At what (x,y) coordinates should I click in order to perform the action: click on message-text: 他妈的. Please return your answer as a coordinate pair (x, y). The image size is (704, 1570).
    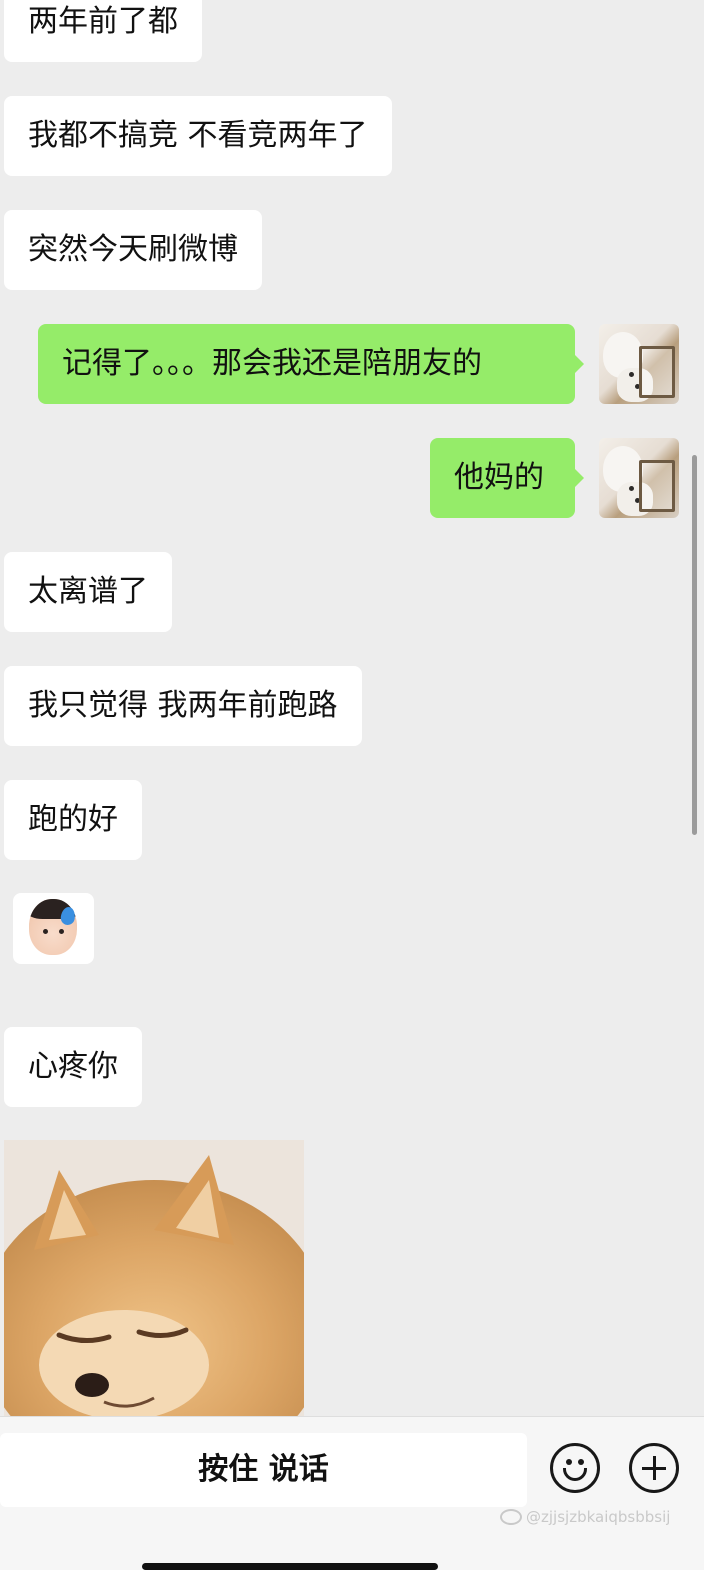
    Looking at the image, I should click on (499, 477).